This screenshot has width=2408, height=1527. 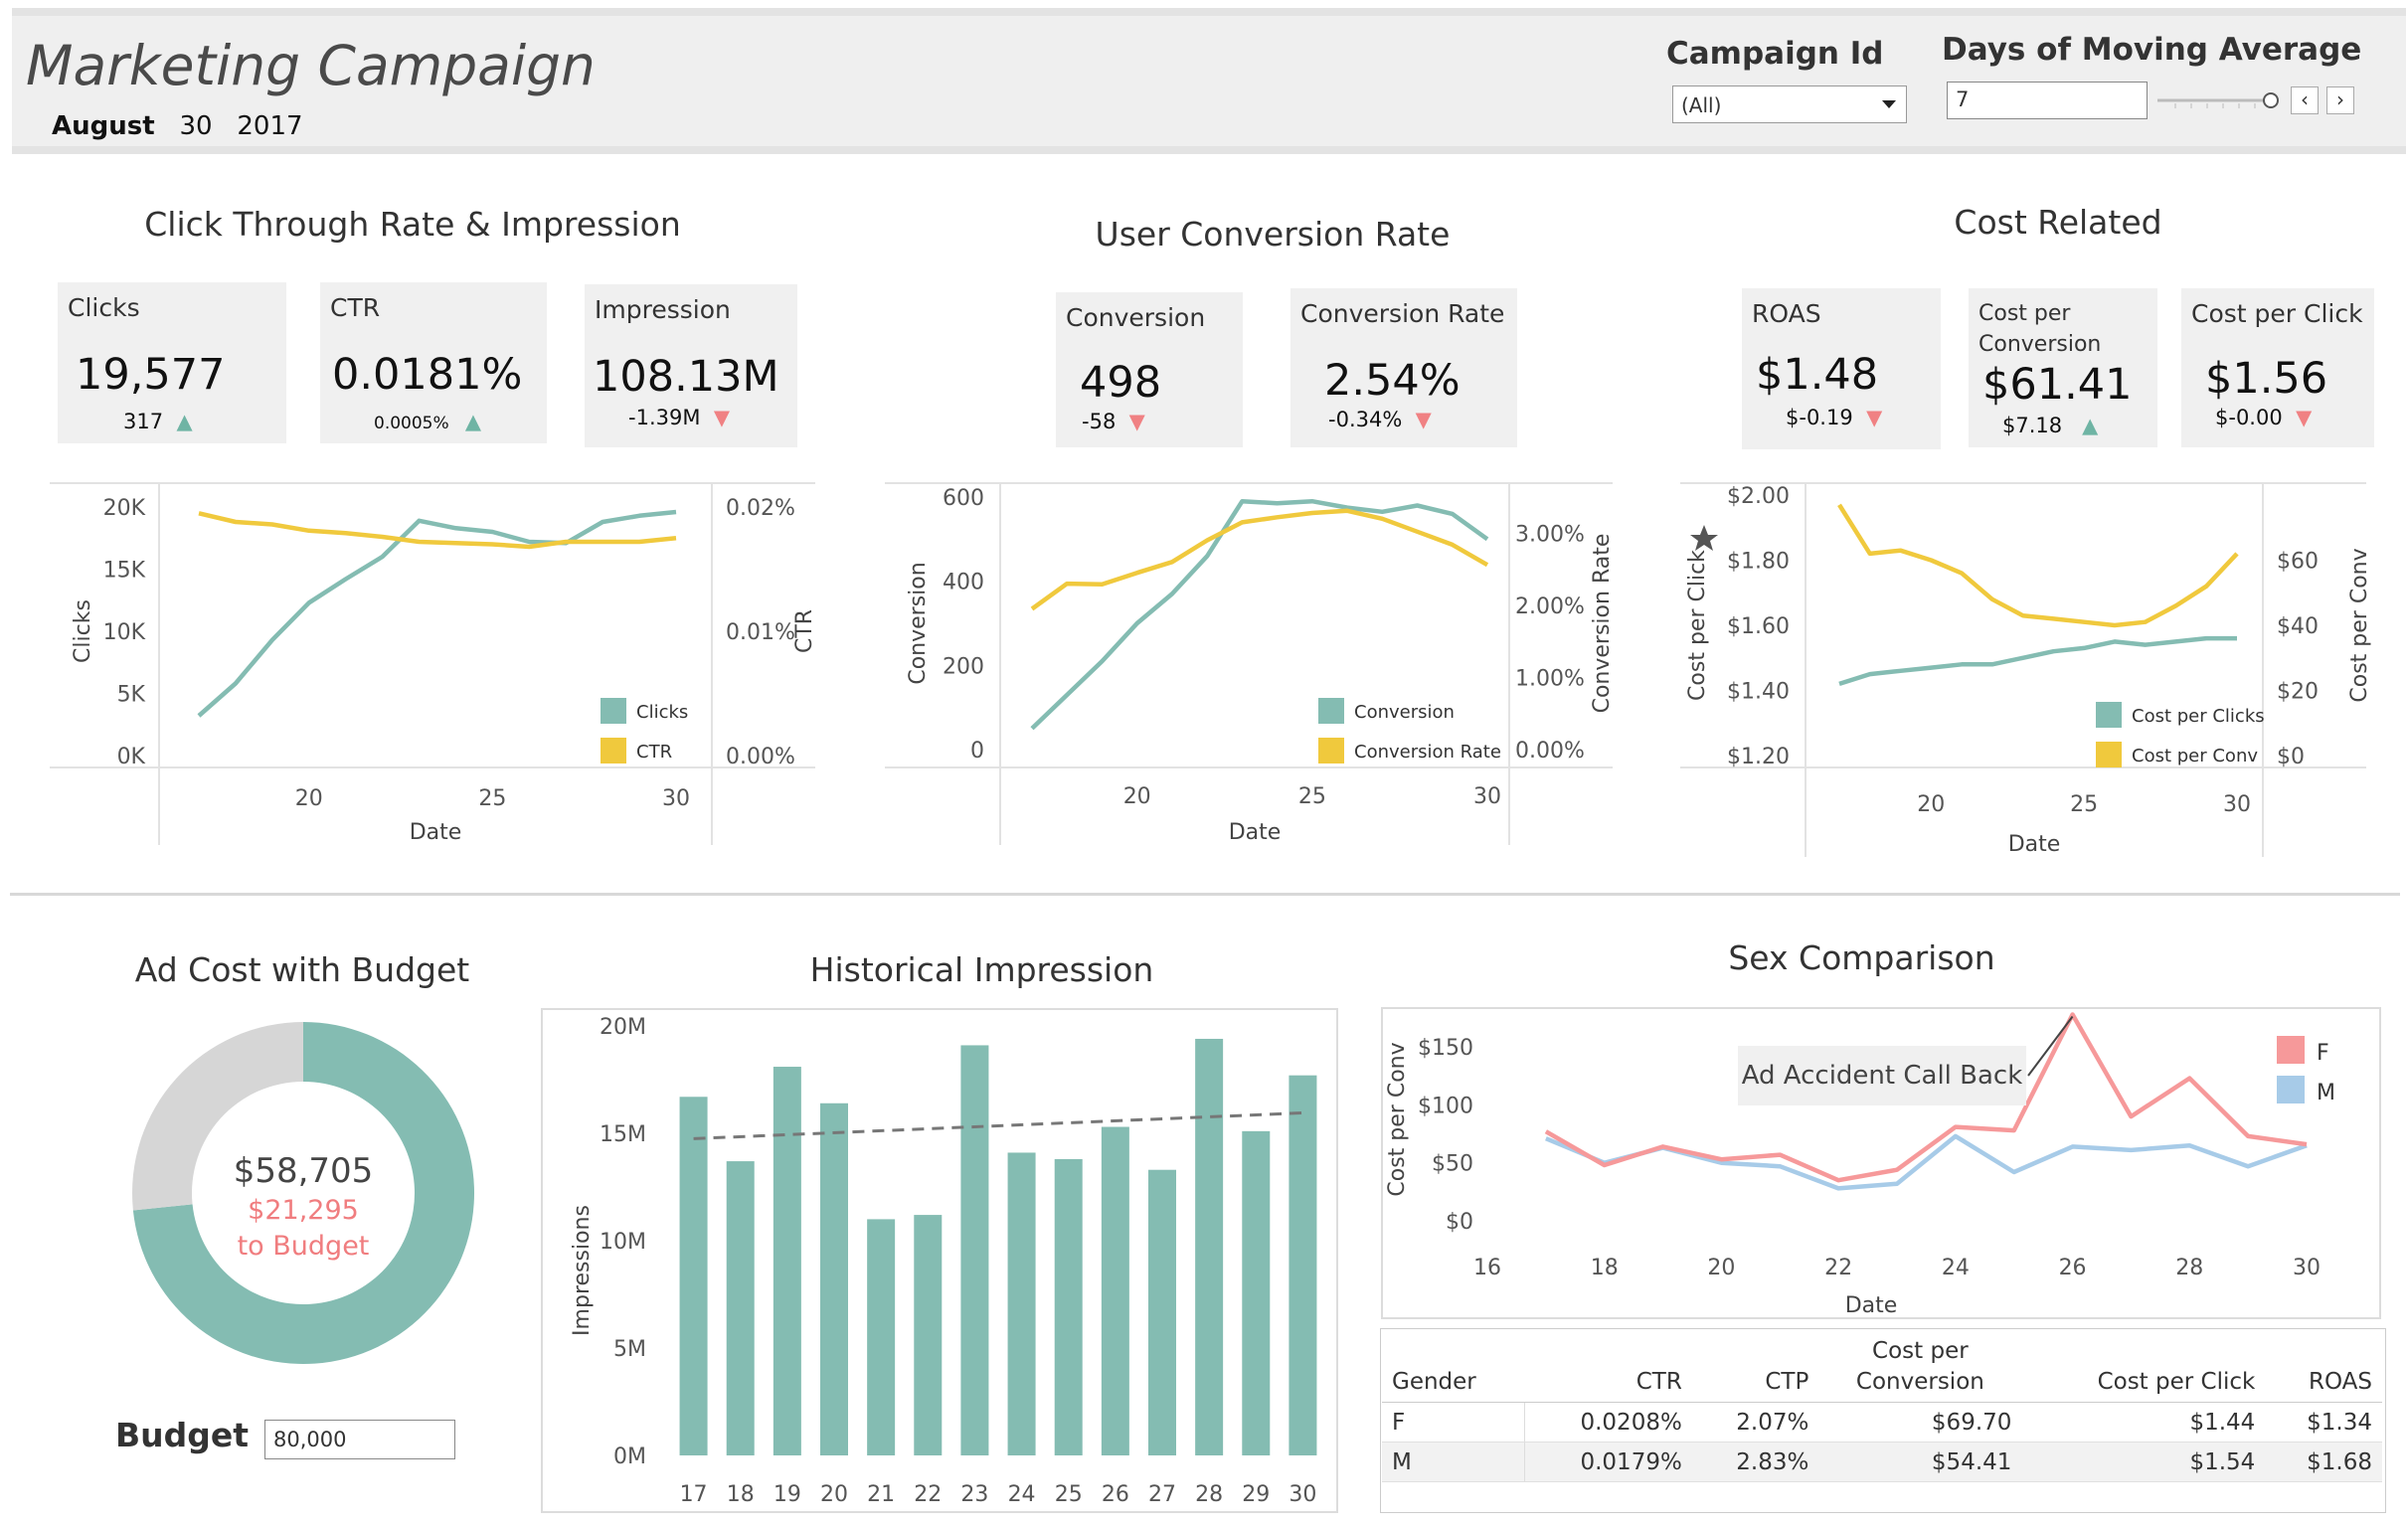 I want to click on x-tick-label: 24, so click(x=1022, y=1494).